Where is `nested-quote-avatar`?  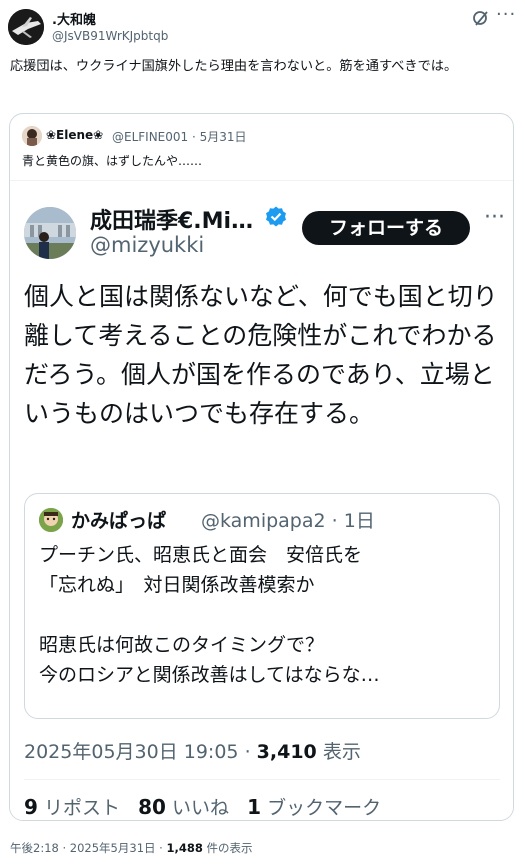 nested-quote-avatar is located at coordinates (51, 520).